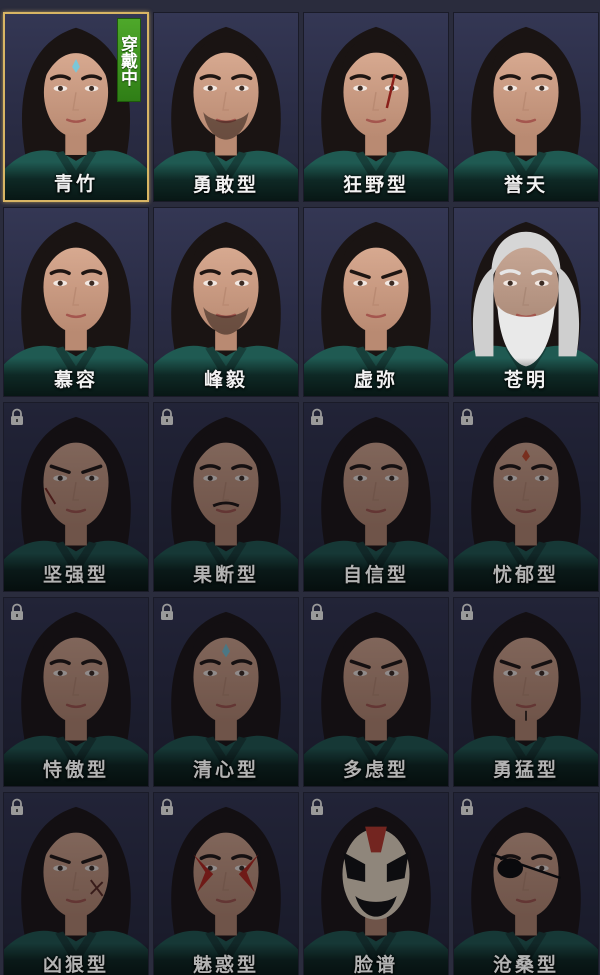 The image size is (600, 975). I want to click on face-preset-label: 誉天, so click(525, 185).